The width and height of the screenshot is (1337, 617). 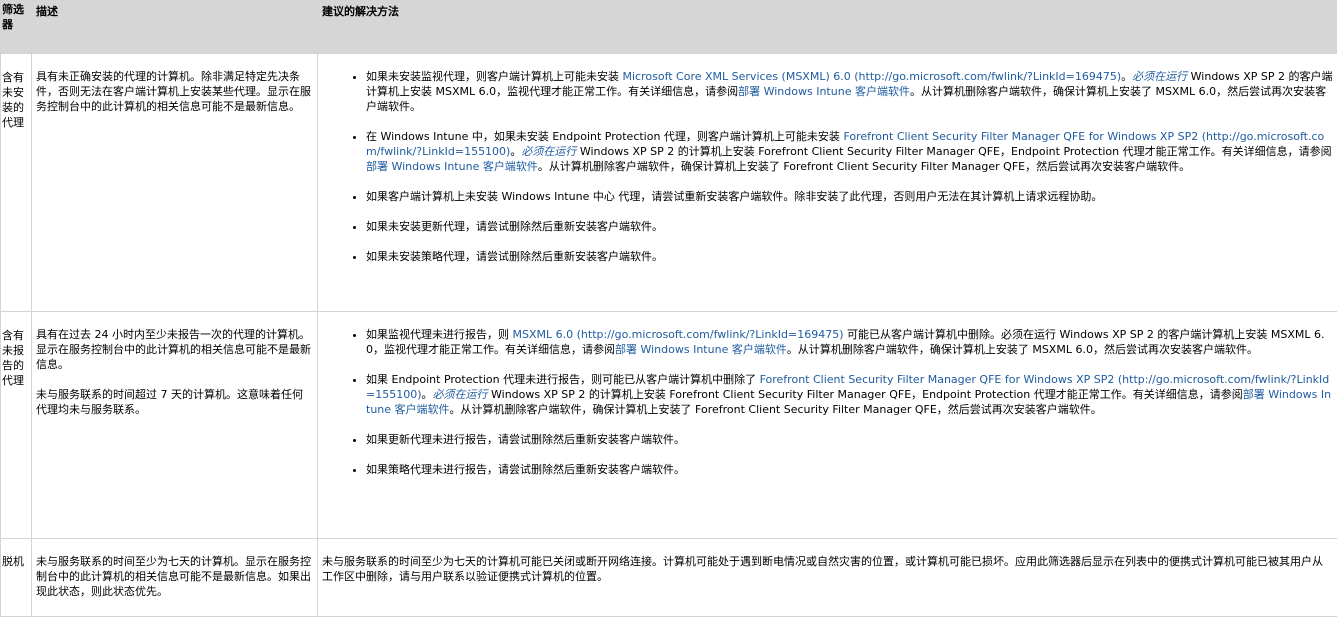 I want to click on filter-cell: 含有未报告的代理, so click(x=16, y=425).